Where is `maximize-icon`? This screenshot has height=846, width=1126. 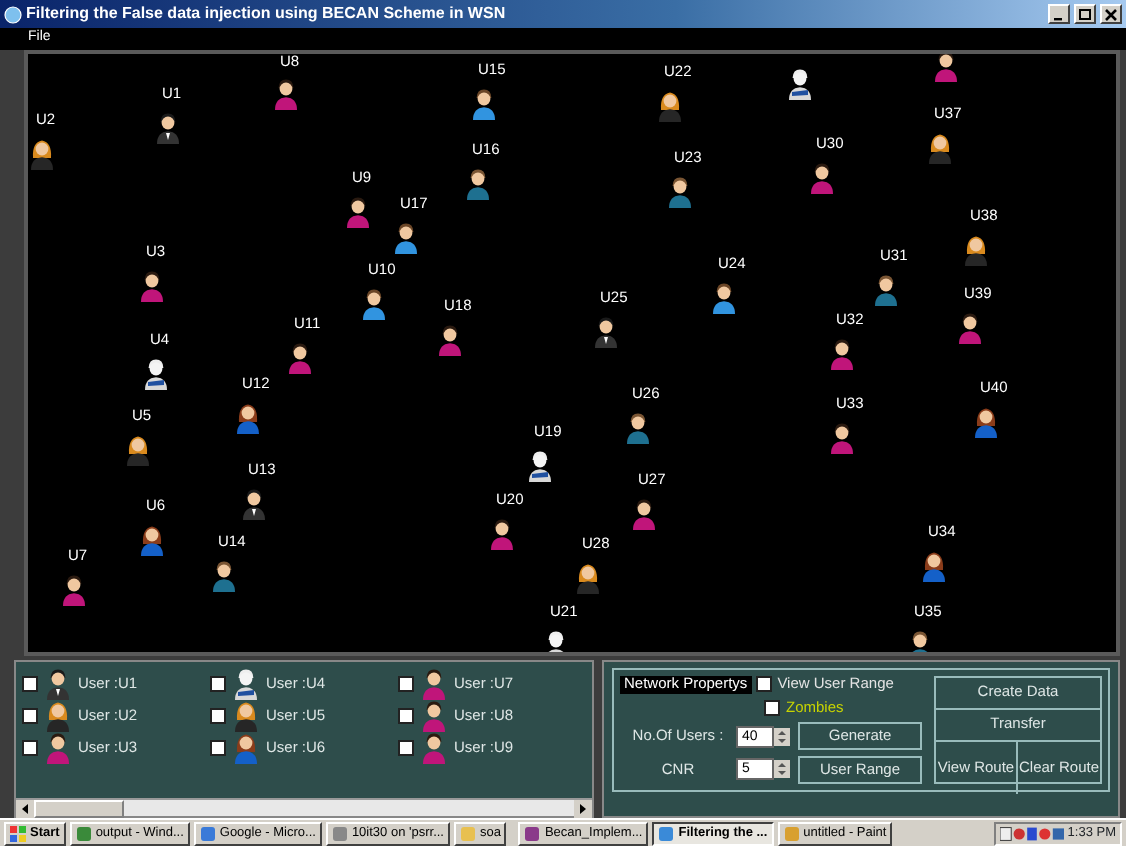 maximize-icon is located at coordinates (1085, 14).